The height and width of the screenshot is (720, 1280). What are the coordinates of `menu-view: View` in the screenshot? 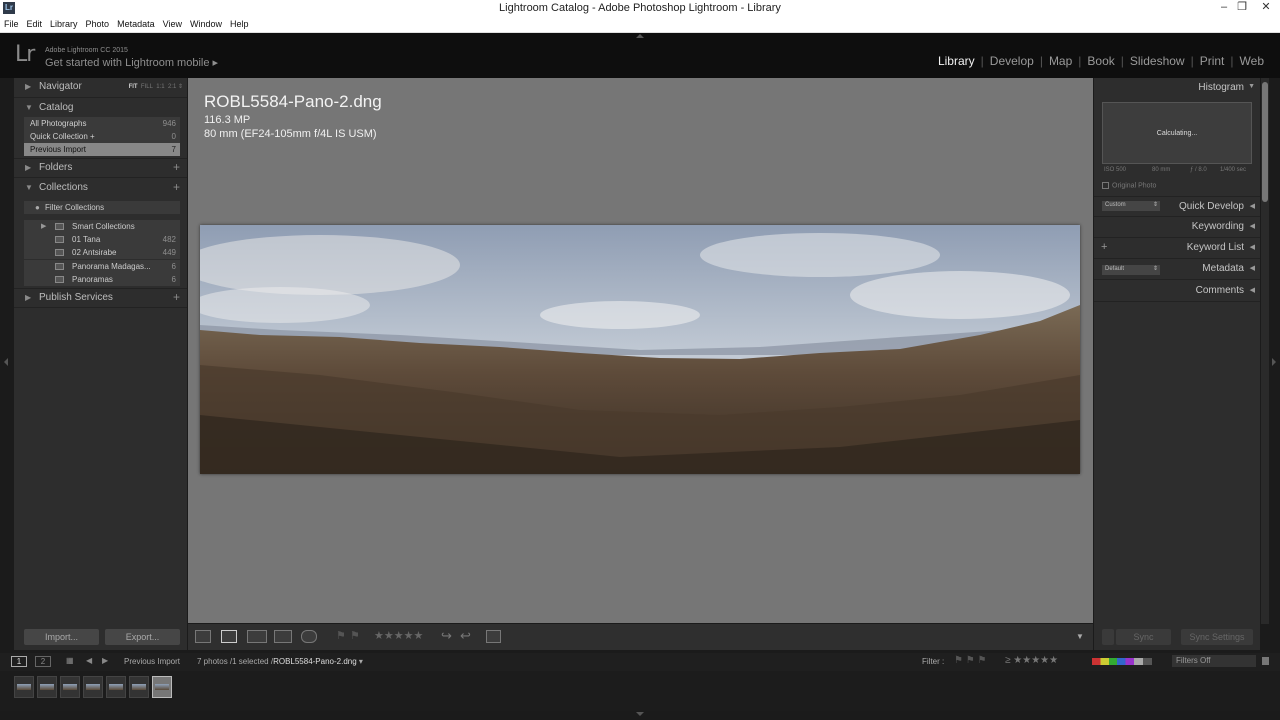 It's located at (172, 23).